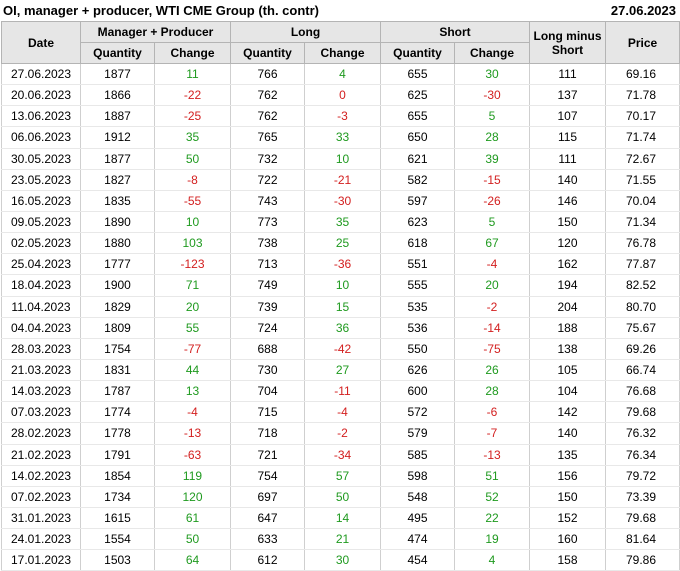 The image size is (680, 571). I want to click on cell-mp-change: -22, so click(192, 95).